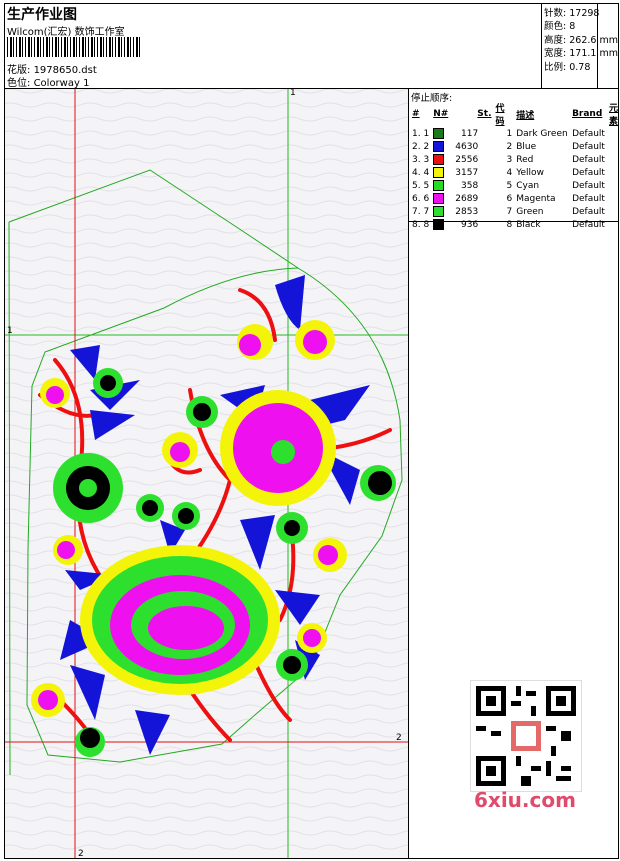 The height and width of the screenshot is (861, 620). I want to click on qr-code-icon, so click(526, 736).